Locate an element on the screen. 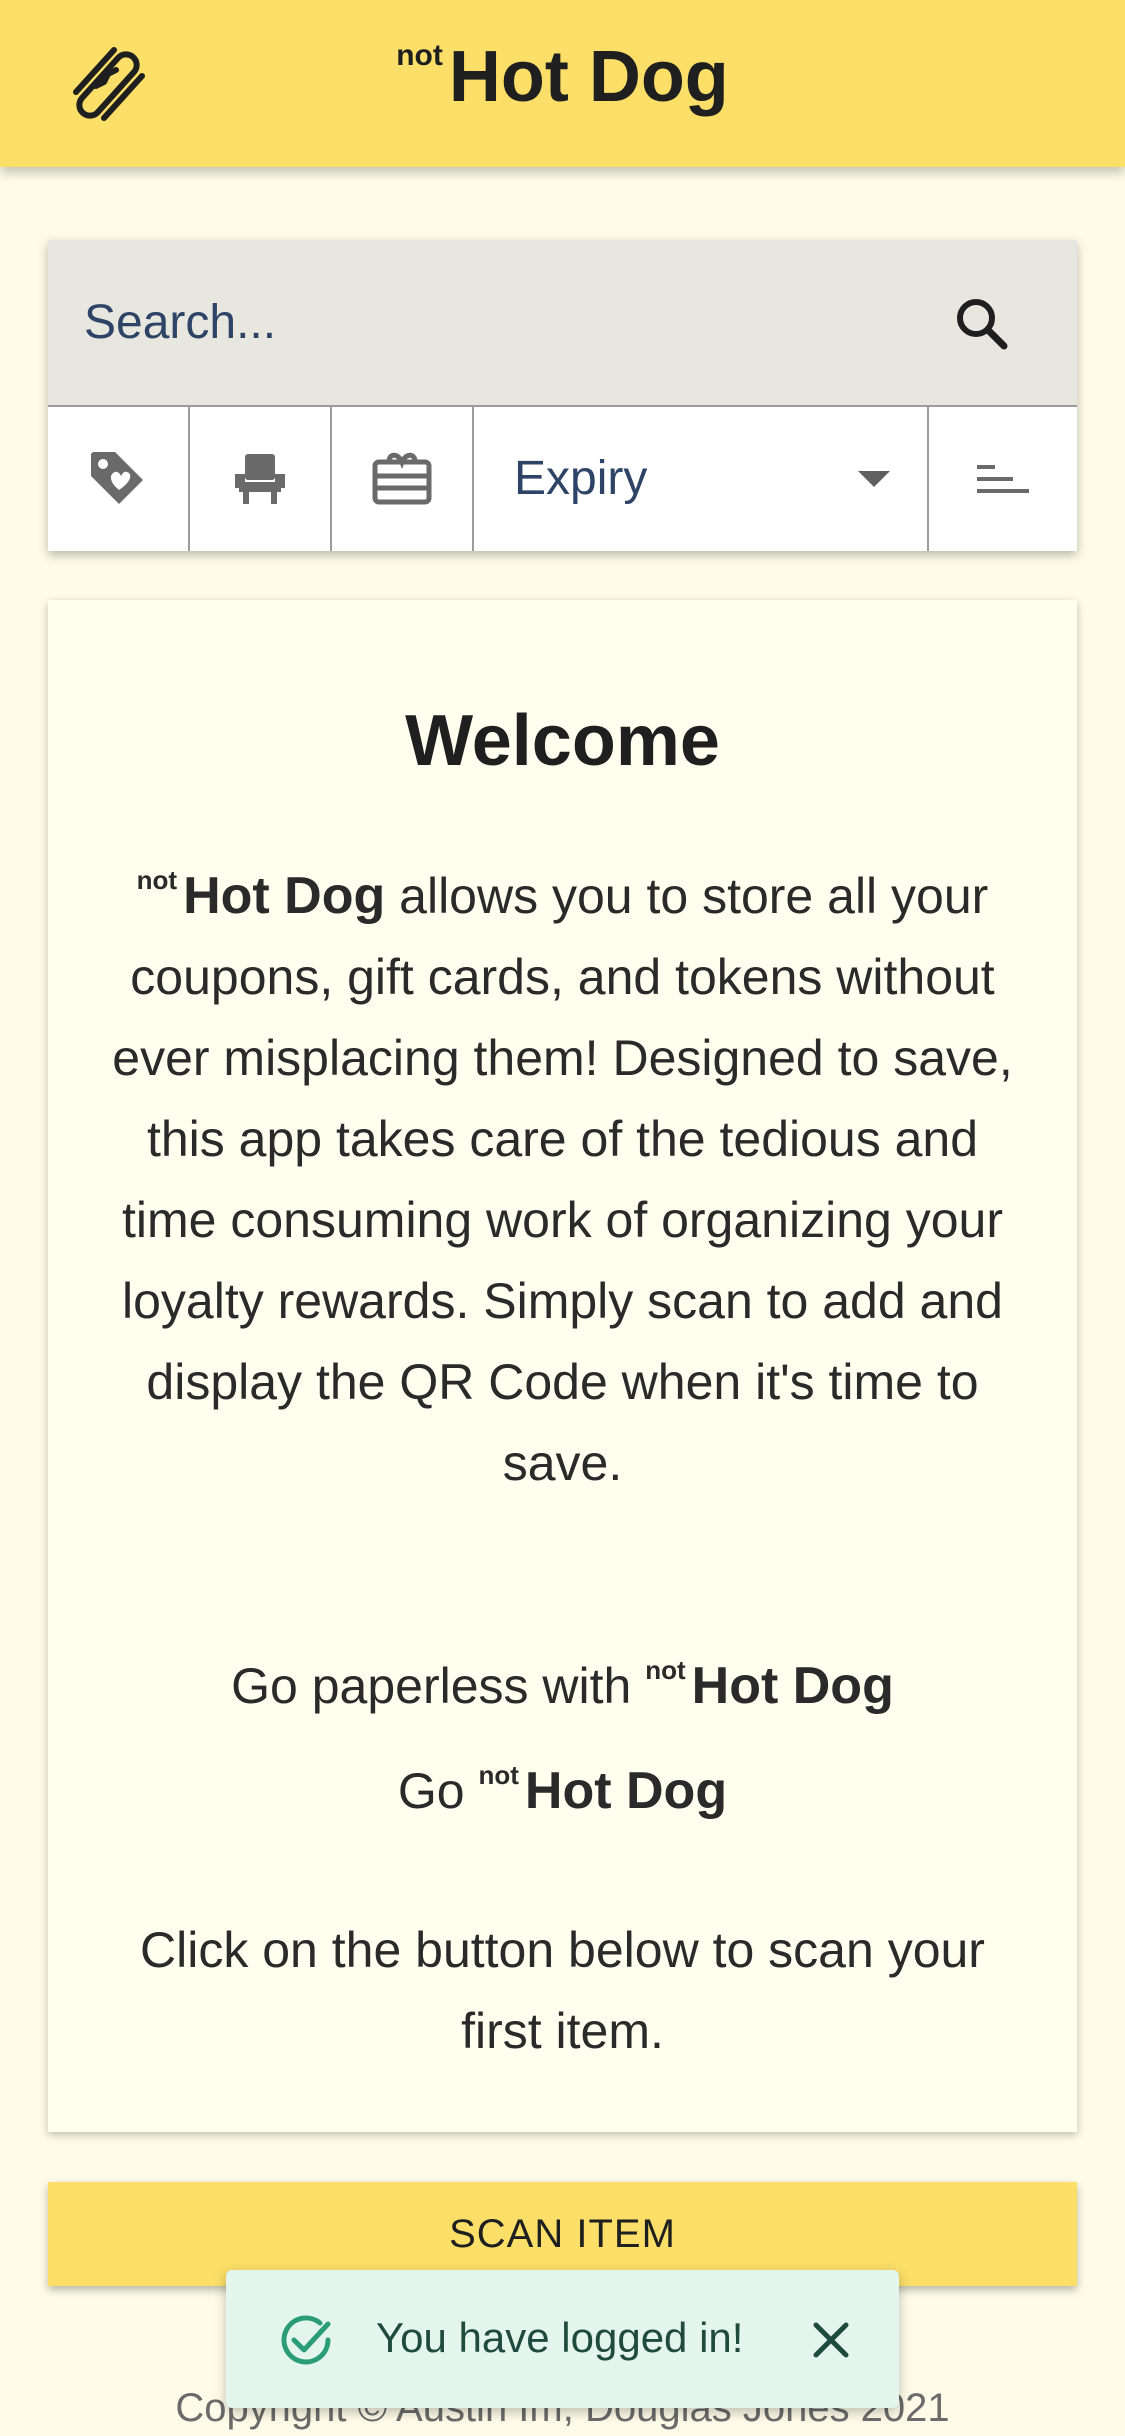  app-title: notHot Dog is located at coordinates (562, 77).